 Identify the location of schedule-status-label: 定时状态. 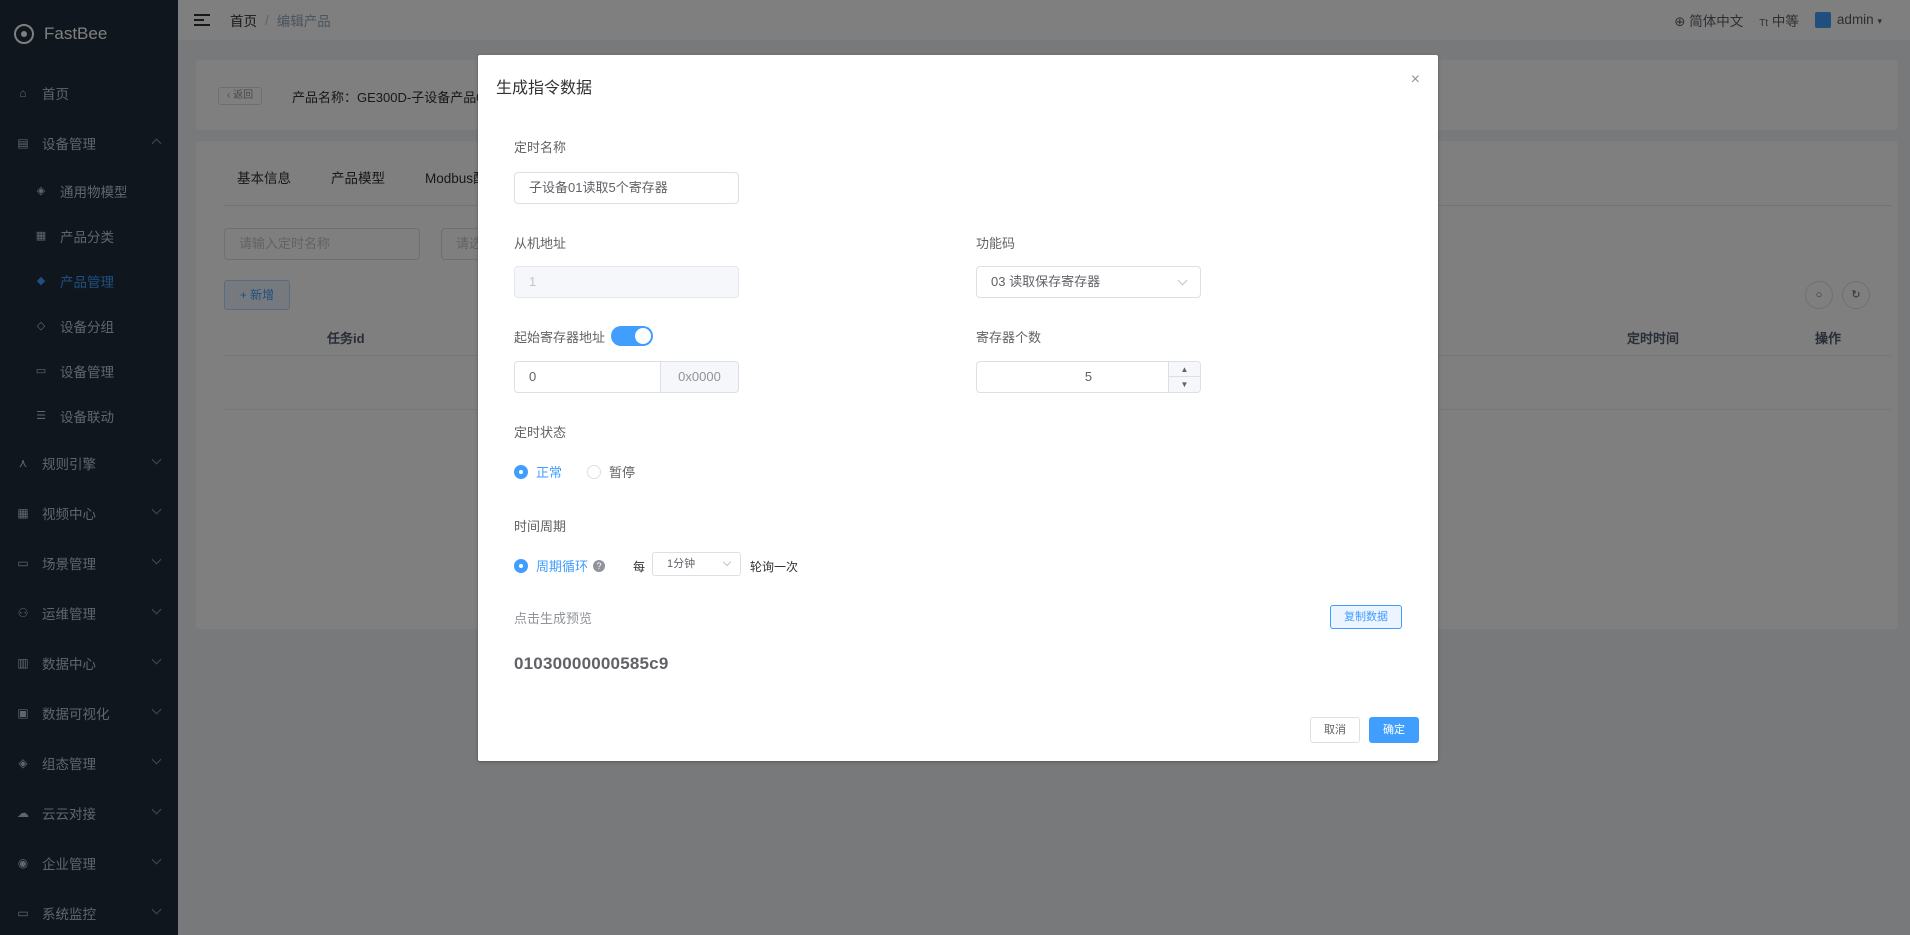
(540, 432).